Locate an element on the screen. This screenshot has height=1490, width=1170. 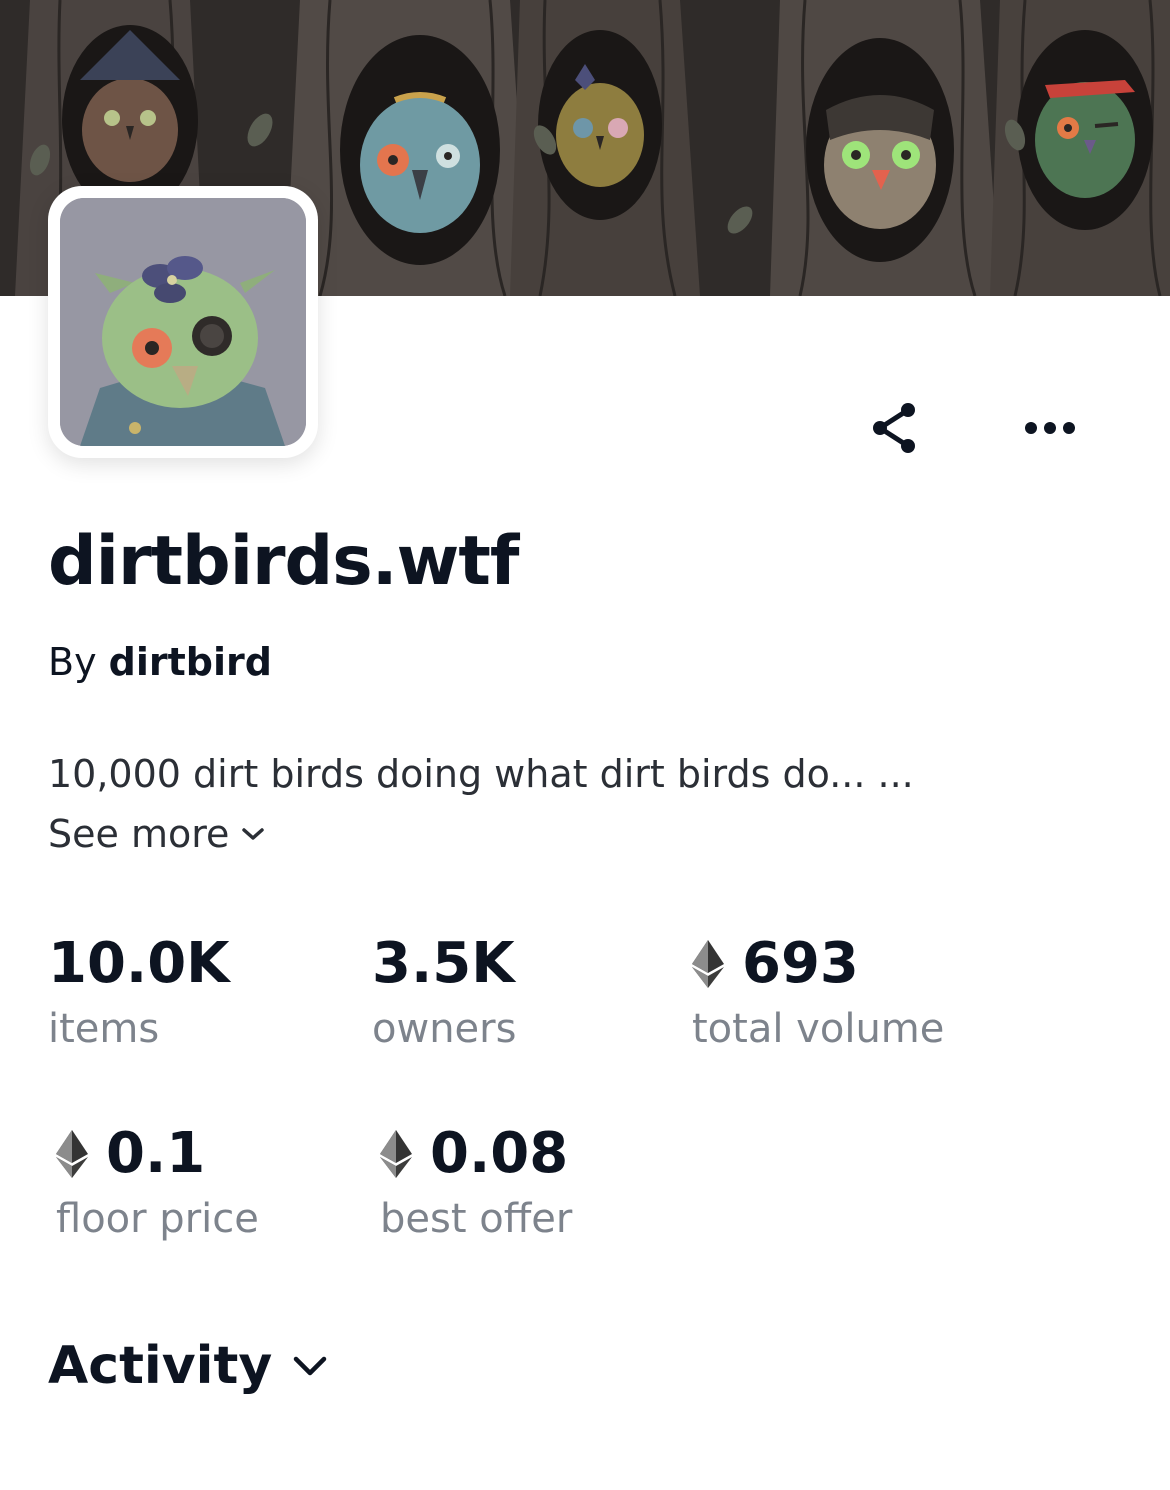
stat-floor-price: 0.1 floor price is located at coordinates (157, 1184).